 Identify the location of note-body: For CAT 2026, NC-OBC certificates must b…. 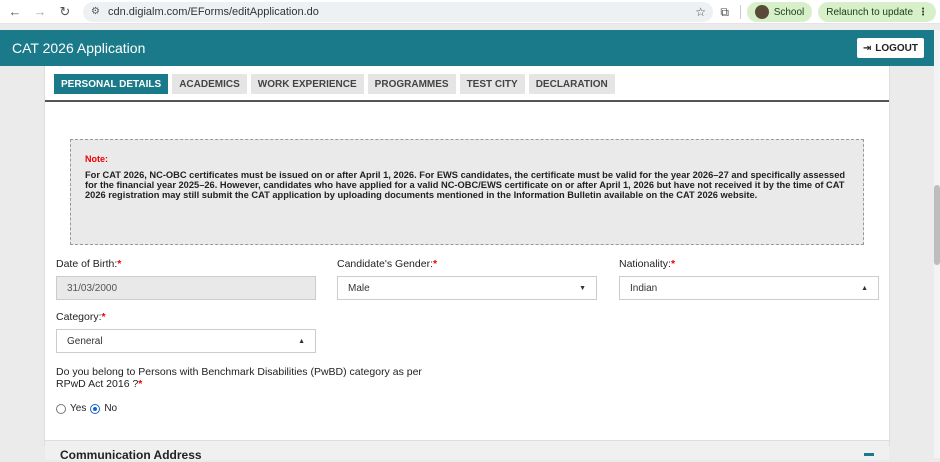
(465, 185).